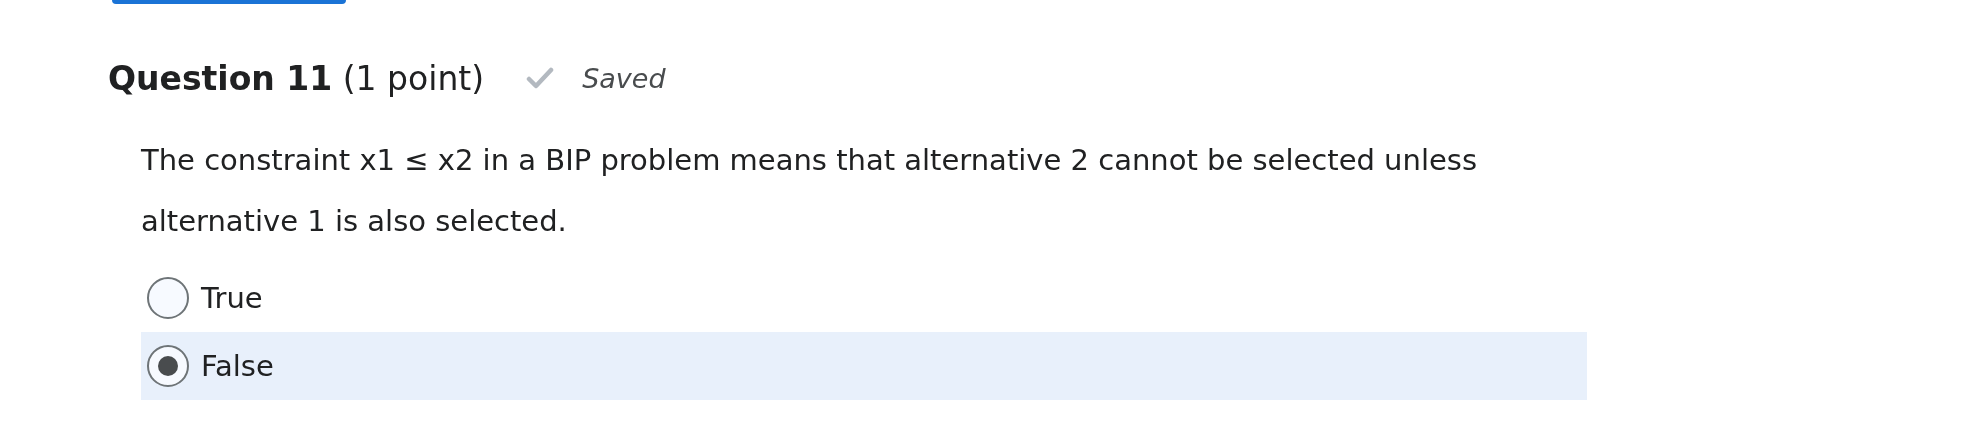  What do you see at coordinates (624, 78) in the screenshot?
I see `saved-status: Saved` at bounding box center [624, 78].